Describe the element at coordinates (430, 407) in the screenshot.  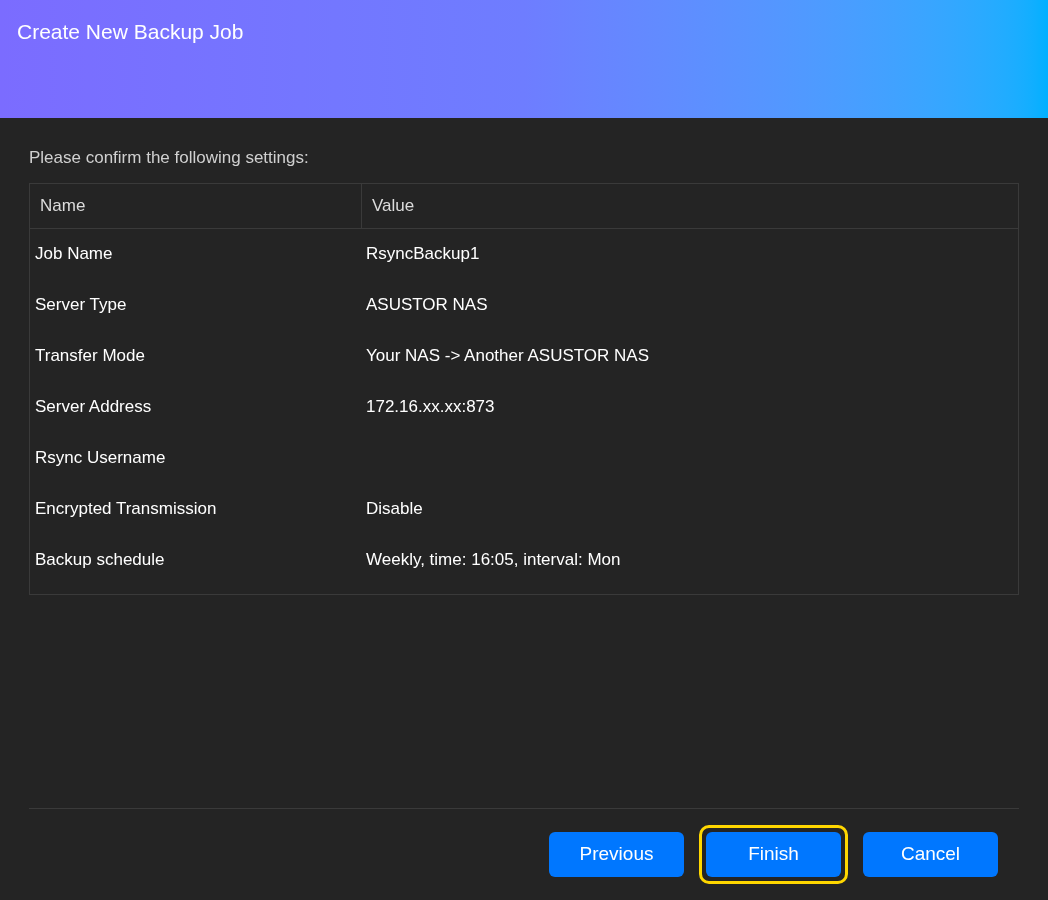
I see `table-cell-text: 172.16.xx.xx:873` at that location.